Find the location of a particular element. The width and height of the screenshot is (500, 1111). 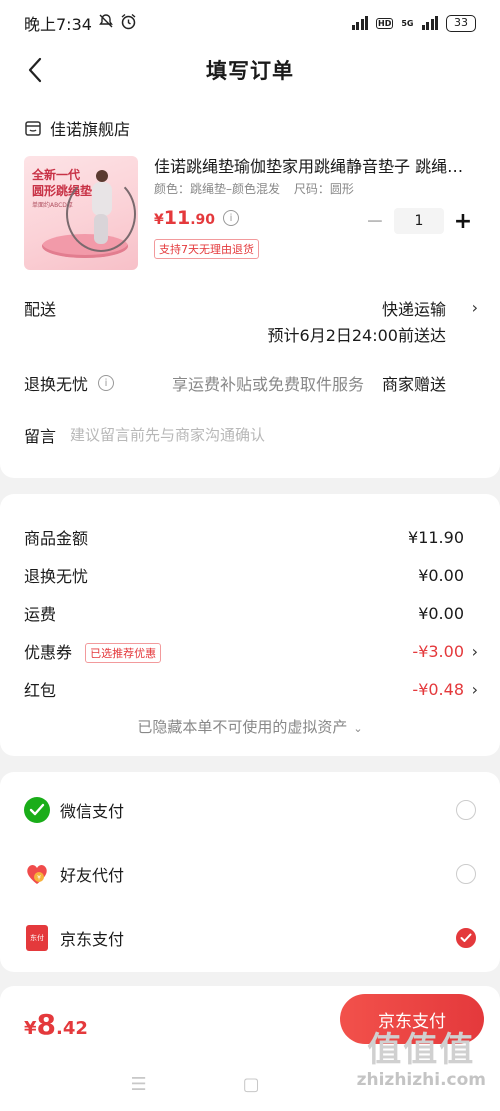

status-time: 晚上7:34 is located at coordinates (58, 24).